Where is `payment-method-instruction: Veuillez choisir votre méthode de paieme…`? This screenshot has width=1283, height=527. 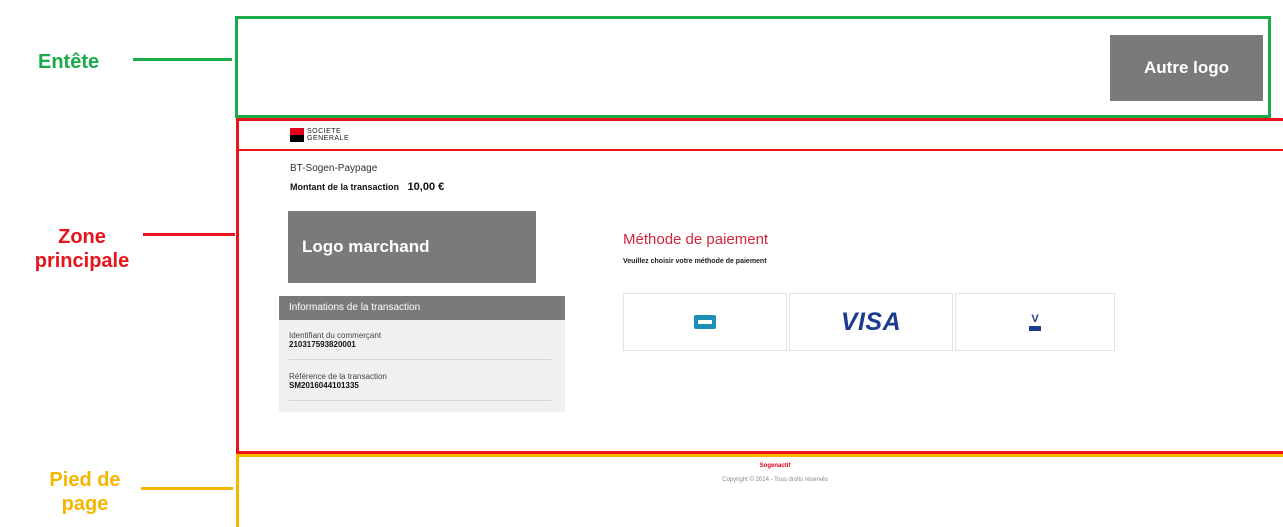
payment-method-instruction: Veuillez choisir votre méthode de paieme… is located at coordinates (695, 261).